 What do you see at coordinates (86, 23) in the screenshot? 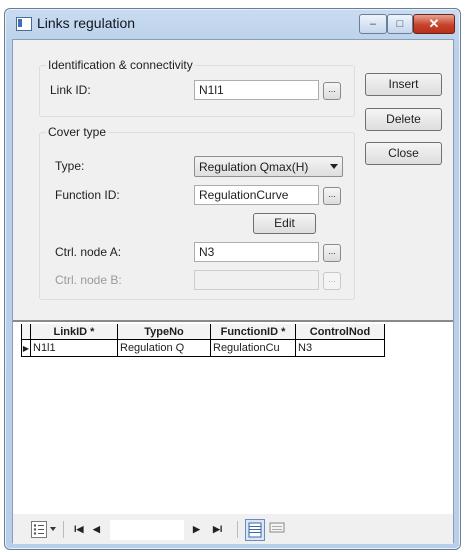
I see `window-title: Links regulation` at bounding box center [86, 23].